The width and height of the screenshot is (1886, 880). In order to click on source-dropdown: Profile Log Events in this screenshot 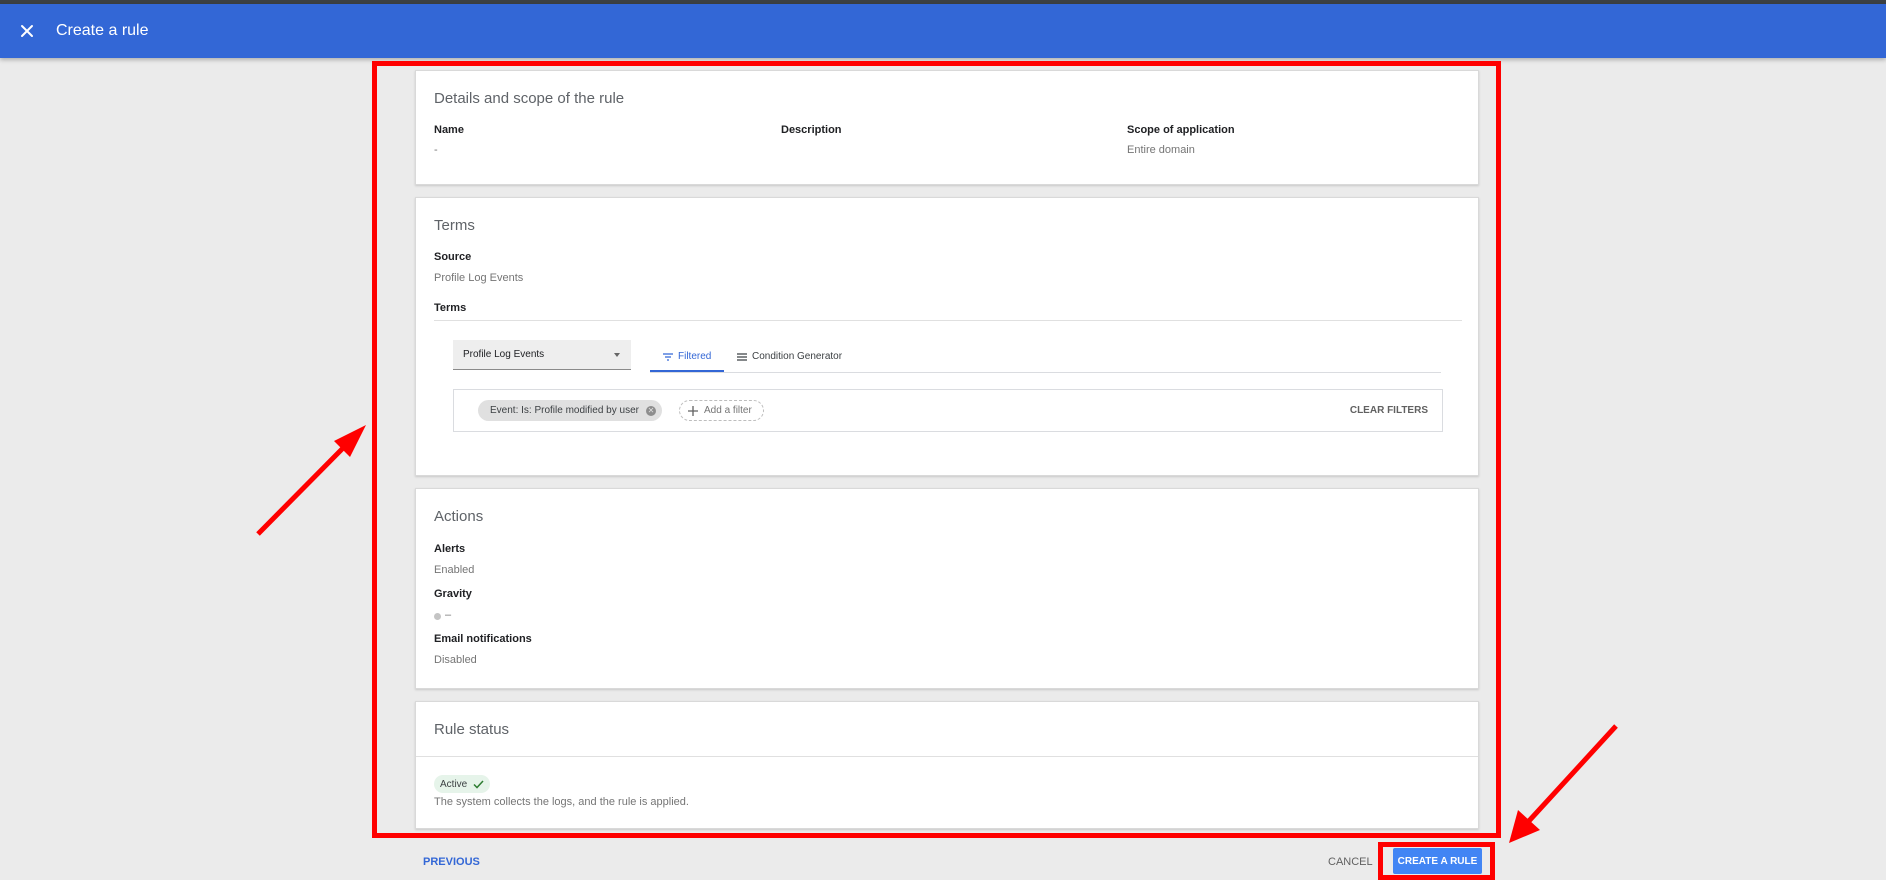, I will do `click(542, 355)`.